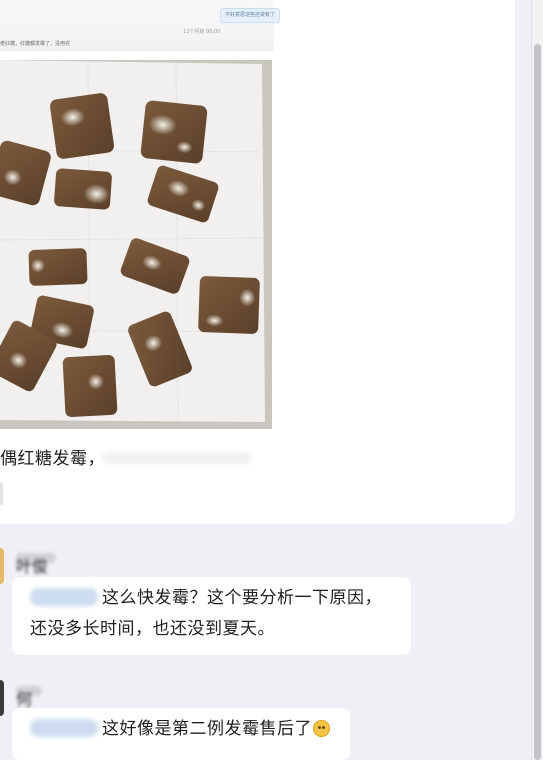  Describe the element at coordinates (250, 15) in the screenshot. I see `embedded-pill: 不好意思这些还说有了` at that location.